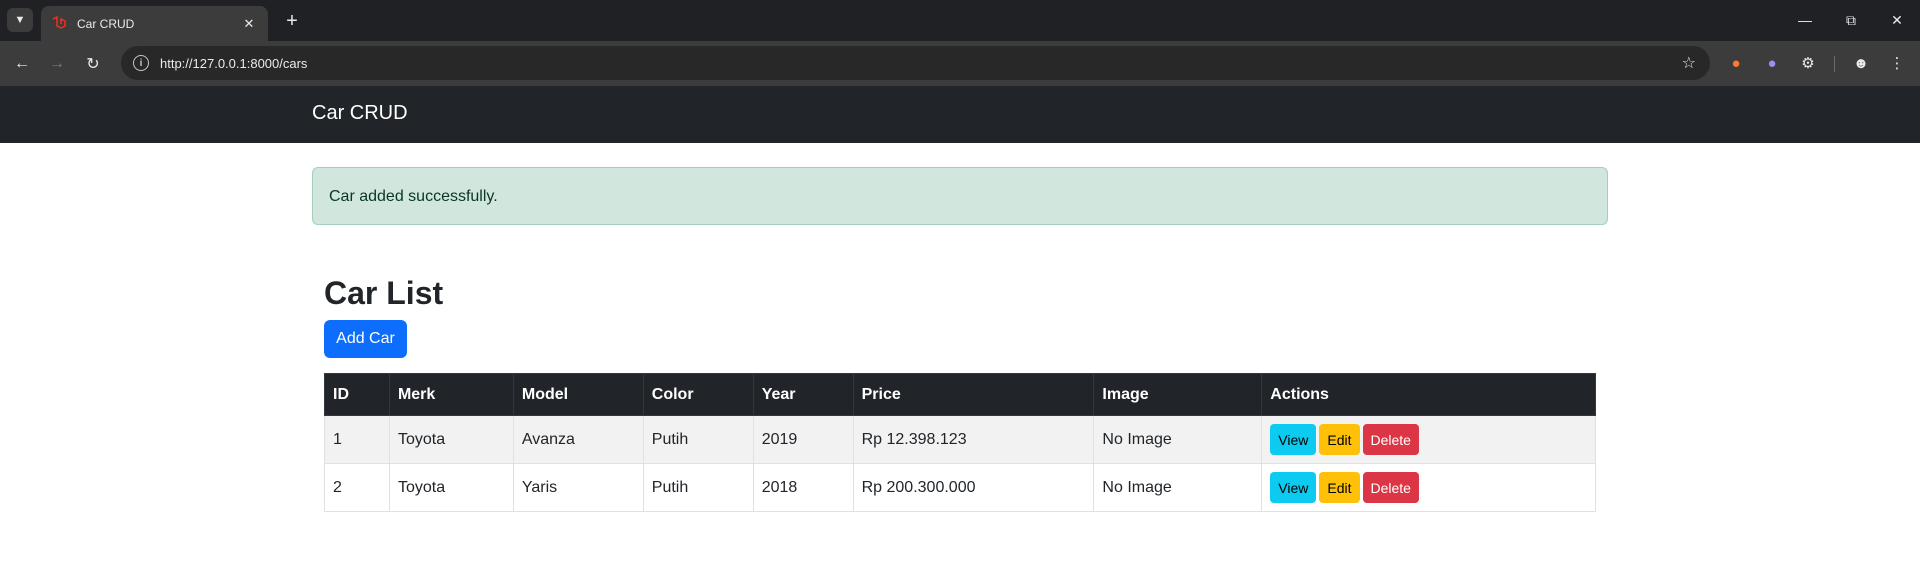 This screenshot has height=563, width=1920. I want to click on tab-search-button: ▼, so click(20, 20).